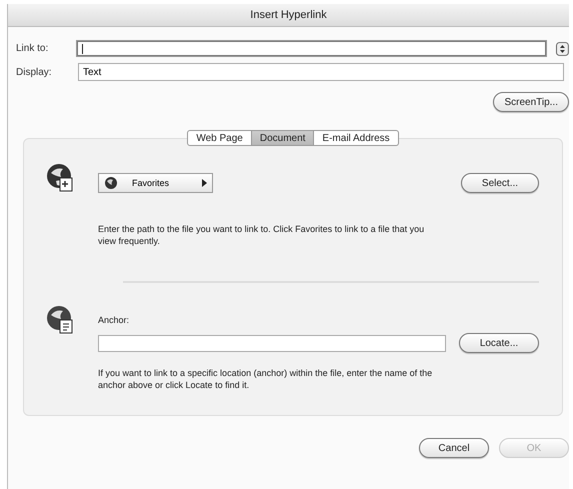 The image size is (573, 489). I want to click on display-field: Text, so click(321, 72).